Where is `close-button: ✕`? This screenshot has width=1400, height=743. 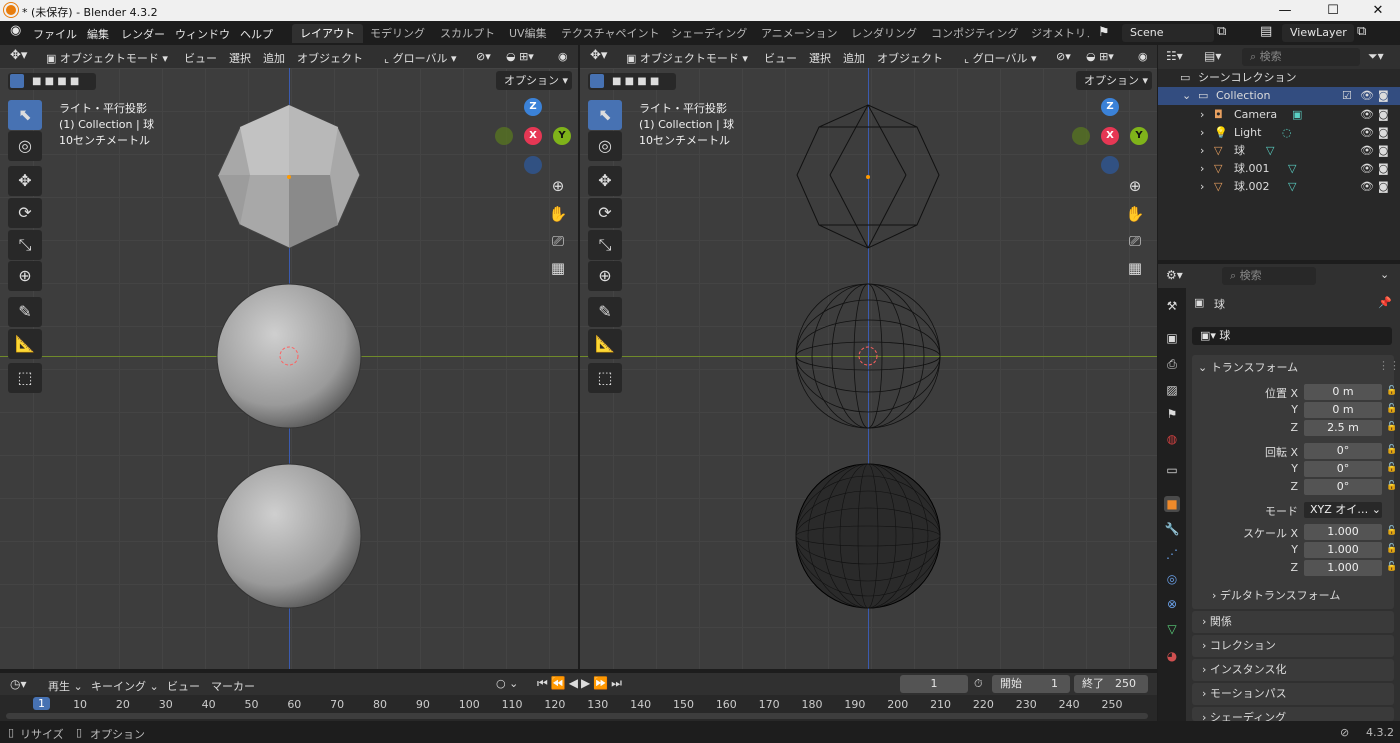
close-button: ✕ is located at coordinates (1378, 10).